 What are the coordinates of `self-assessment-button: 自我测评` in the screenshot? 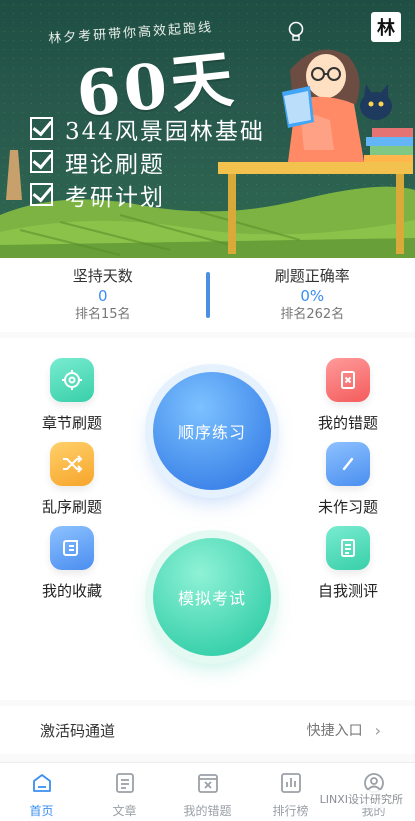 It's located at (348, 563).